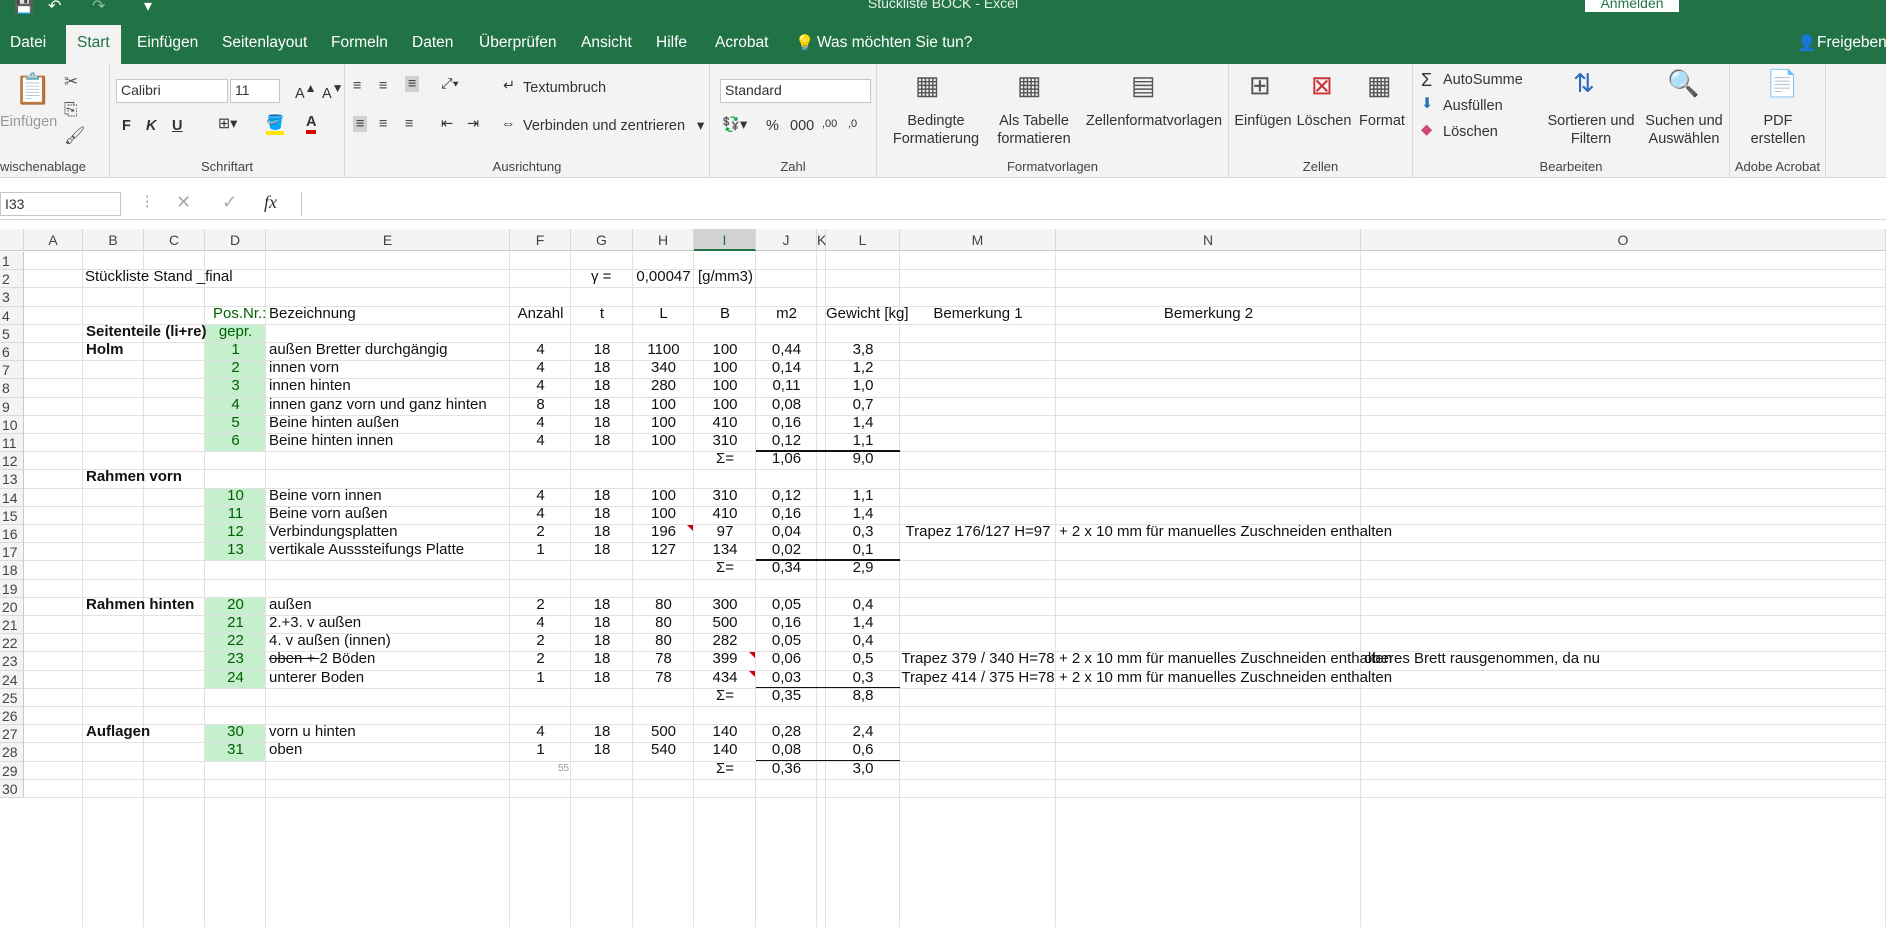 The width and height of the screenshot is (1886, 927). What do you see at coordinates (602, 441) in the screenshot?
I see `cell-g11: 18` at bounding box center [602, 441].